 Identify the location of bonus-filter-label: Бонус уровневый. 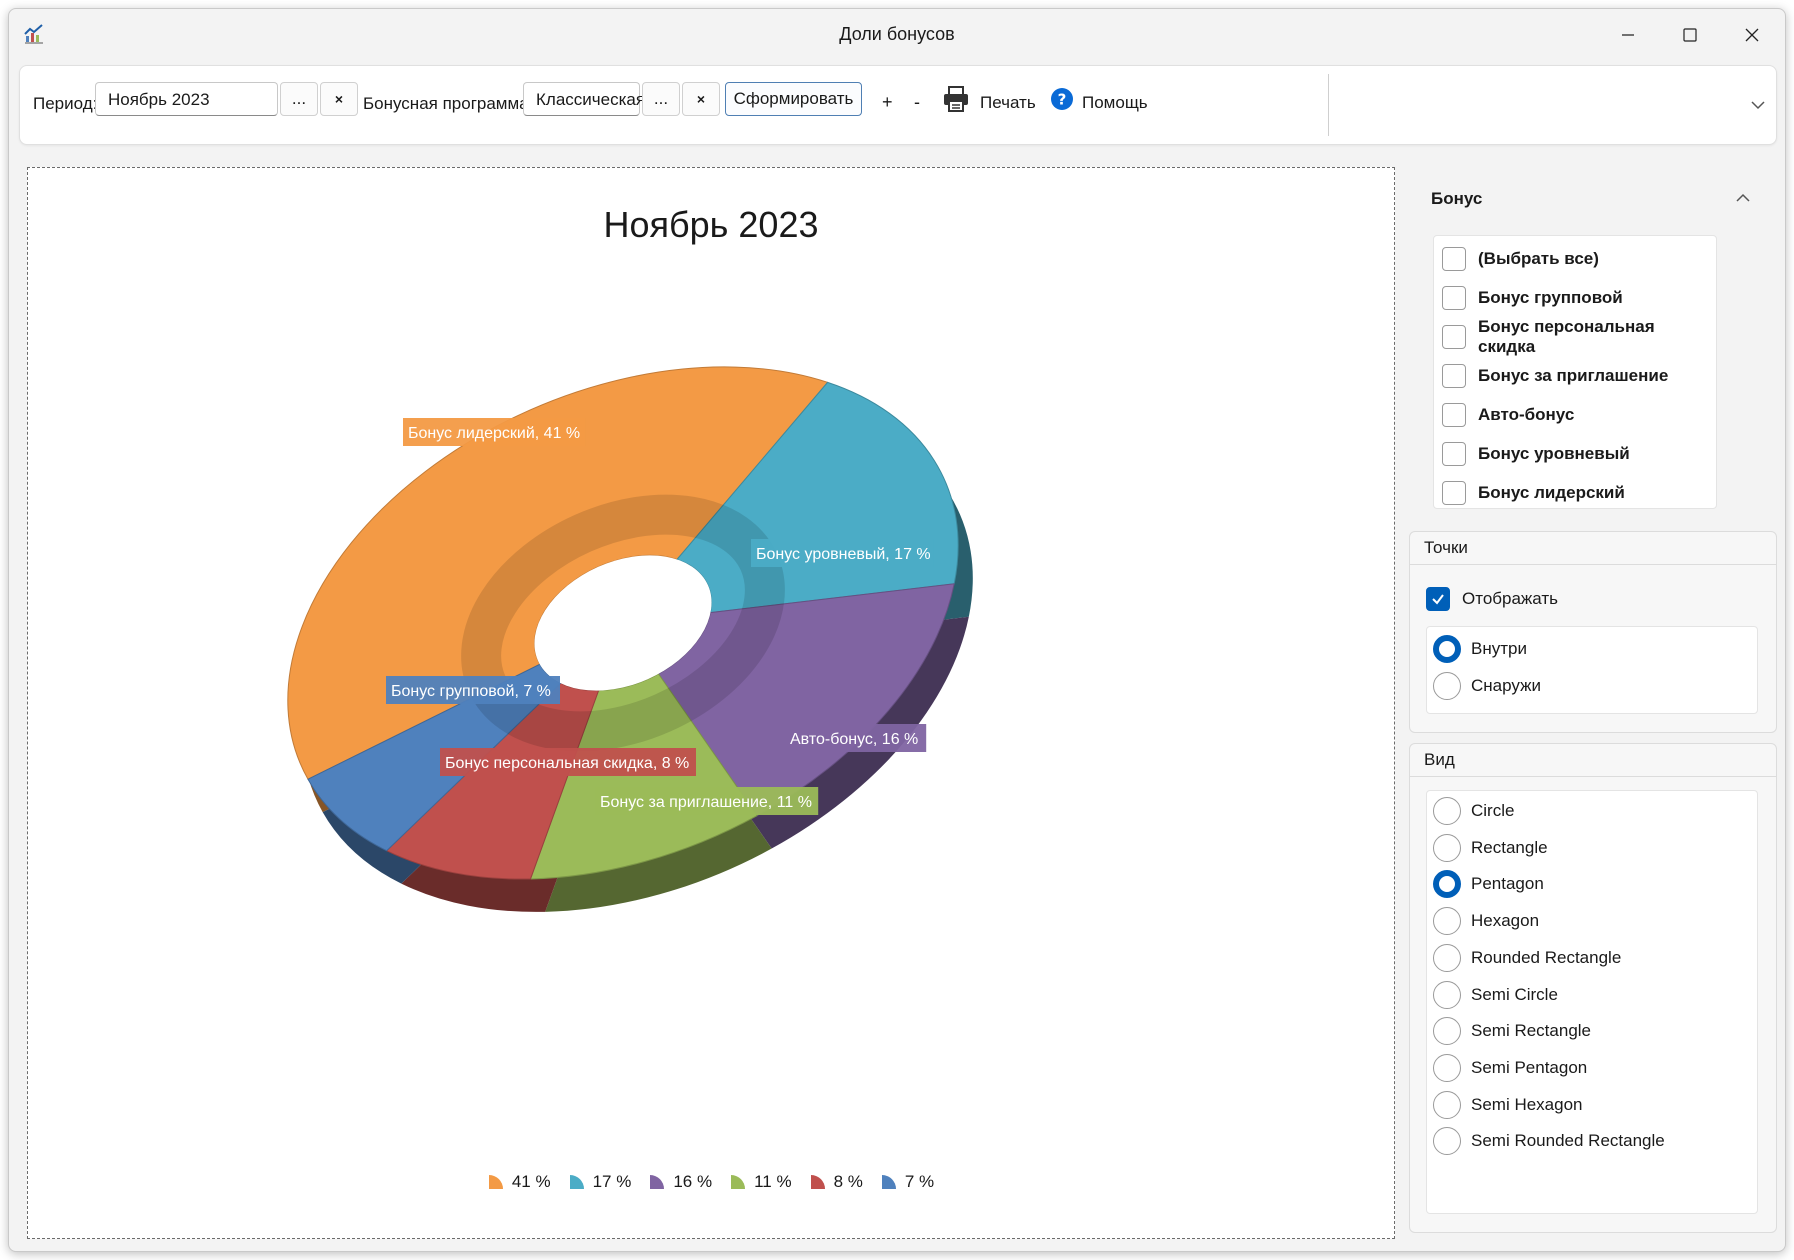
(1554, 453).